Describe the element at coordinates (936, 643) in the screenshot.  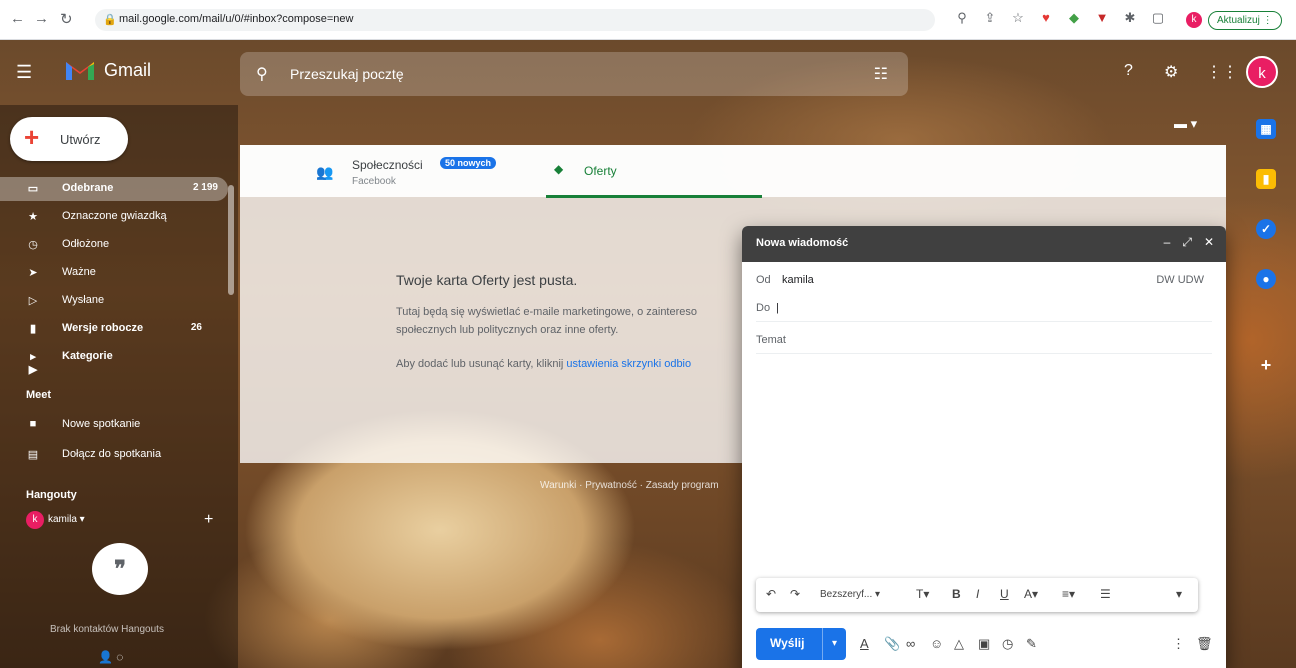
I see `emoji-icon: ☺` at that location.